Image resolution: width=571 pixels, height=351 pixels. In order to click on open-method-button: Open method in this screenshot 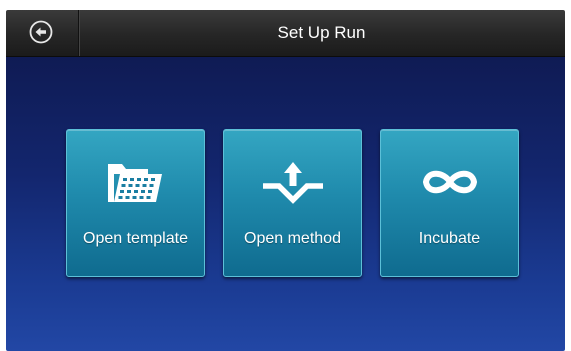, I will do `click(292, 203)`.